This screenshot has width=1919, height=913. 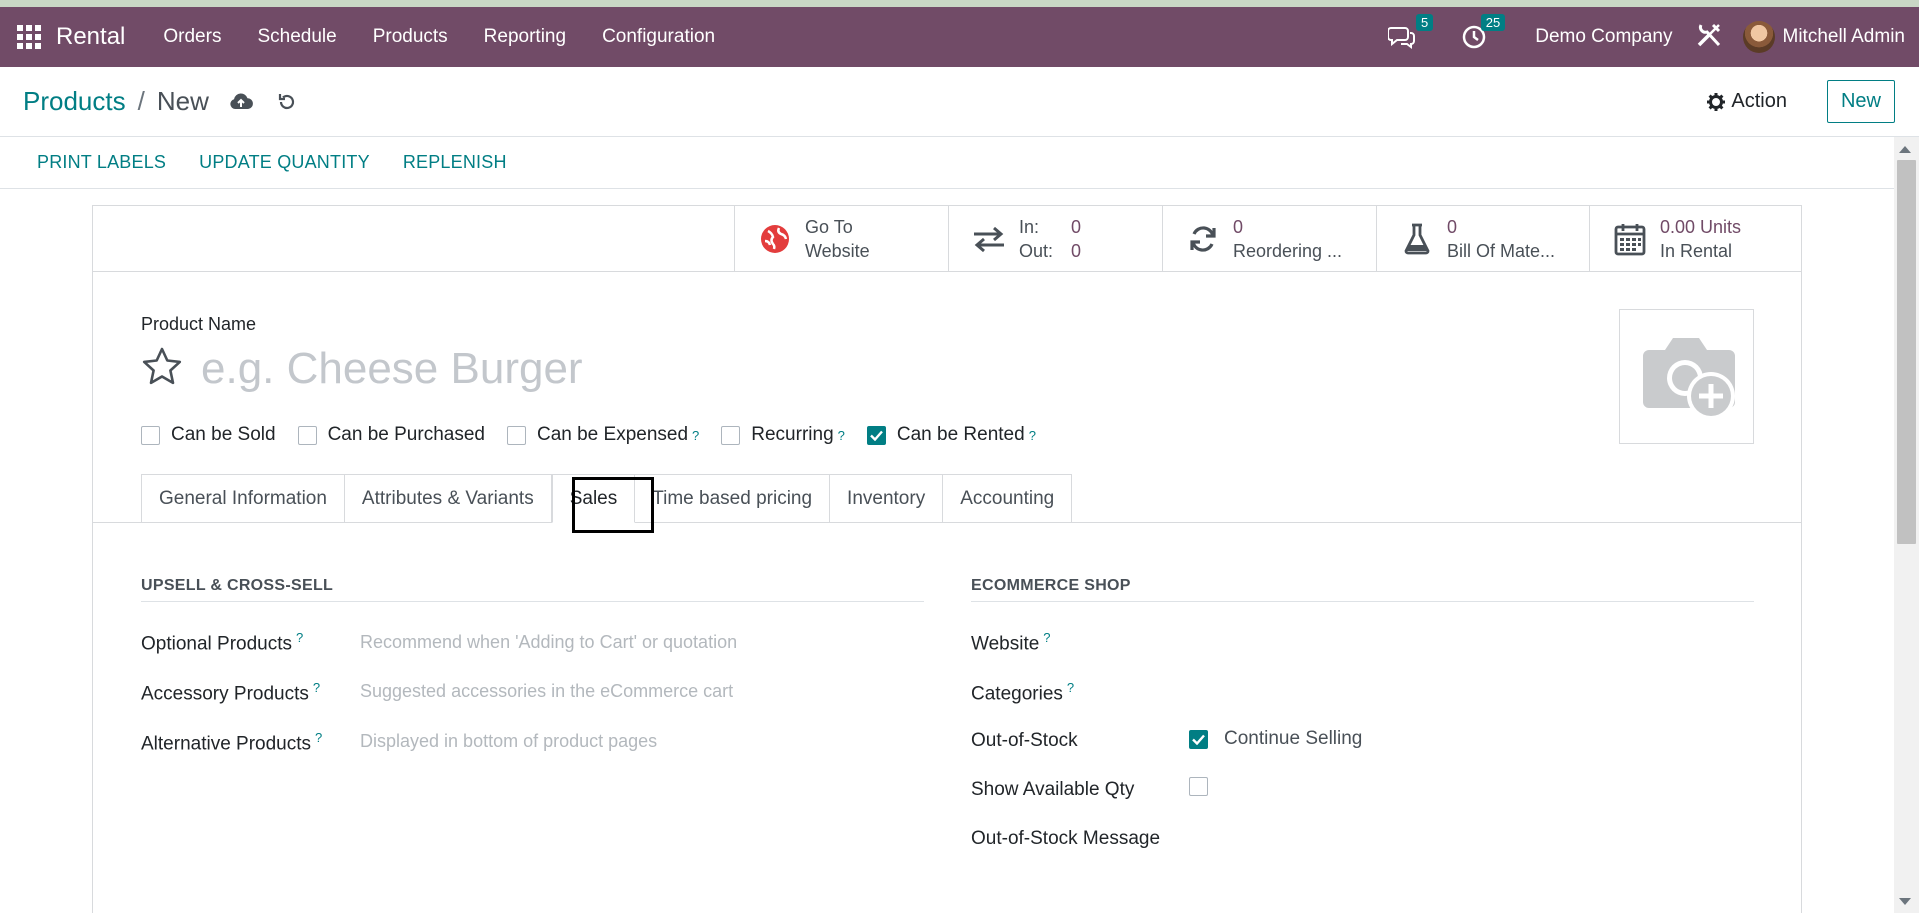 I want to click on in-out-button: In: 0 Out: 0, so click(x=1055, y=239).